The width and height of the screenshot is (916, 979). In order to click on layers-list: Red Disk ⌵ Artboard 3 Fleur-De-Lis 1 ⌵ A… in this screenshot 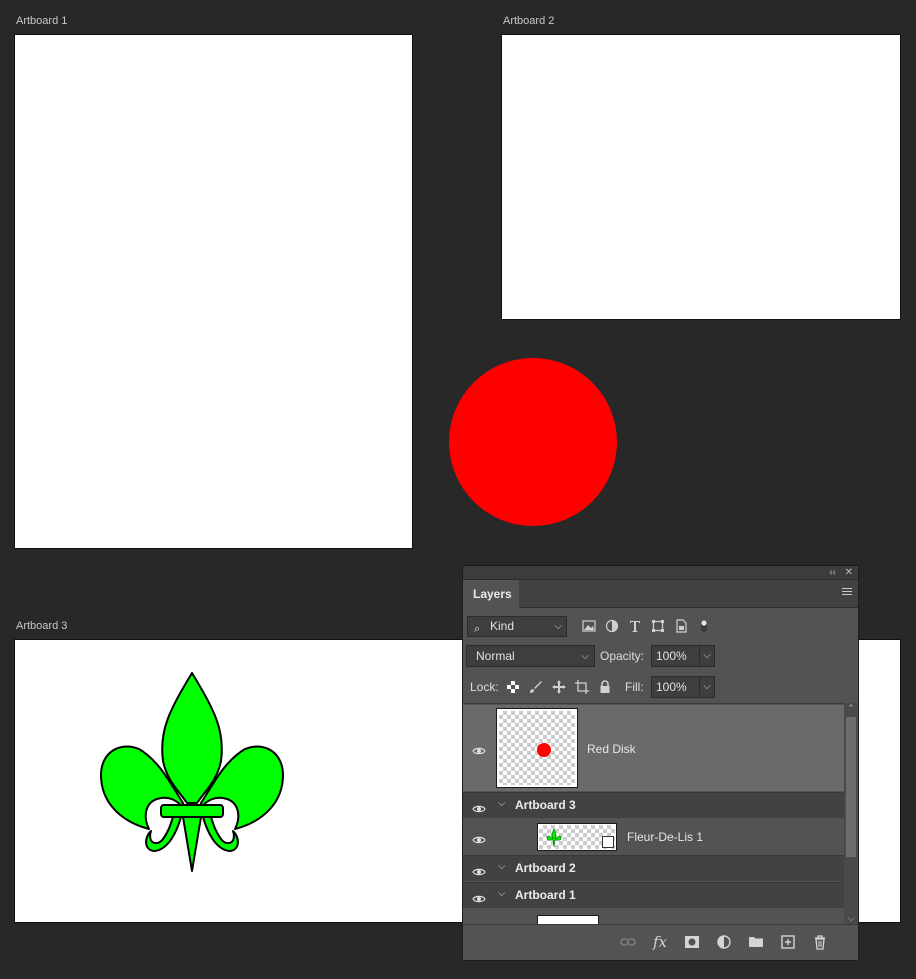, I will do `click(653, 813)`.